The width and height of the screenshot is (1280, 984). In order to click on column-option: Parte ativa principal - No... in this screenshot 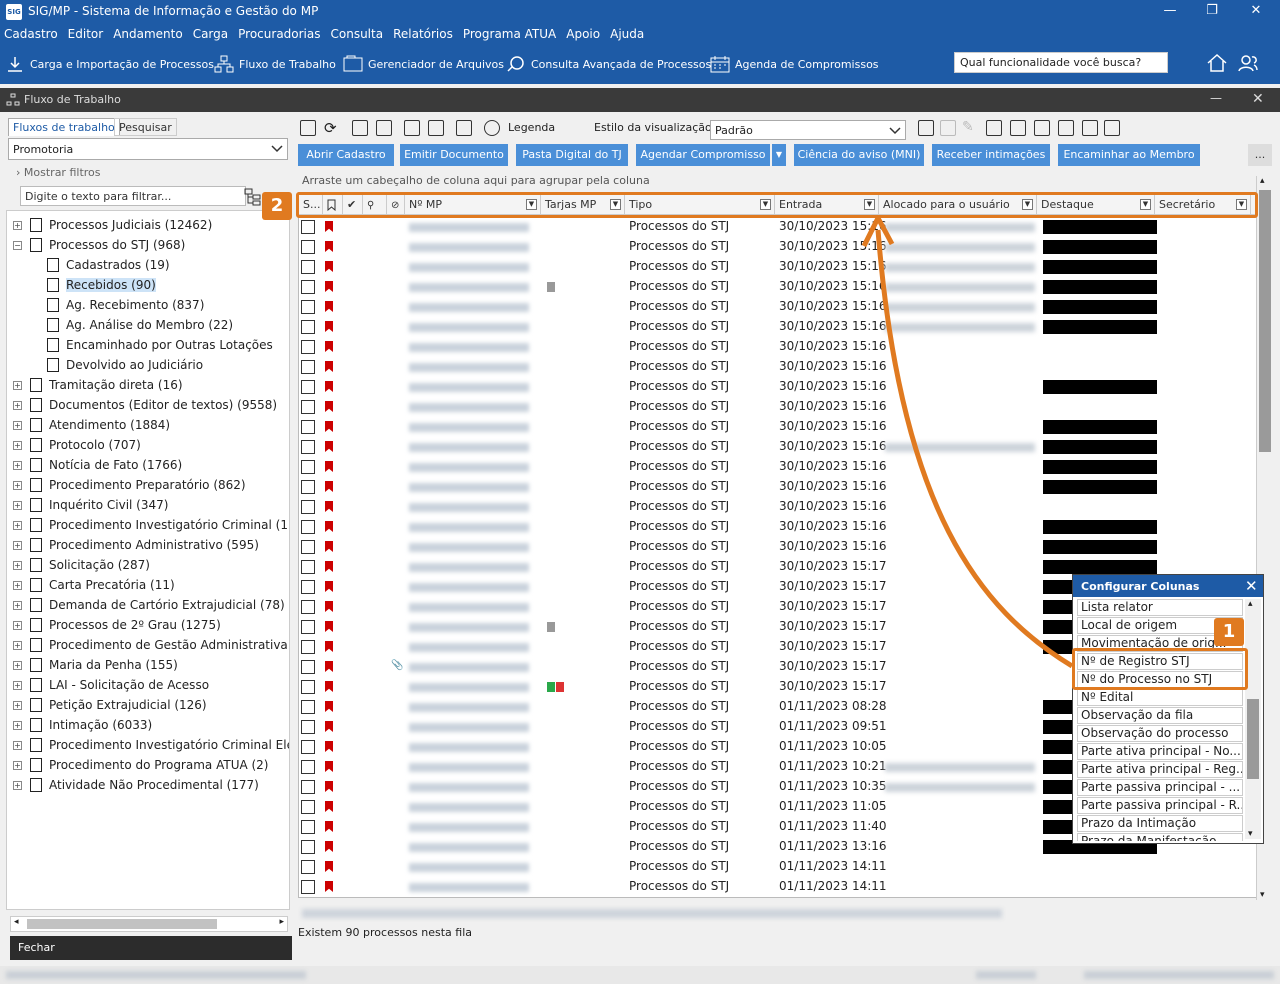, I will do `click(1160, 751)`.